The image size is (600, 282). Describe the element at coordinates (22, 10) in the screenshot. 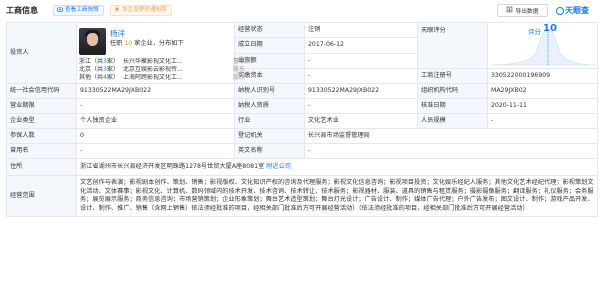

I see `section-title: 工商信息` at that location.